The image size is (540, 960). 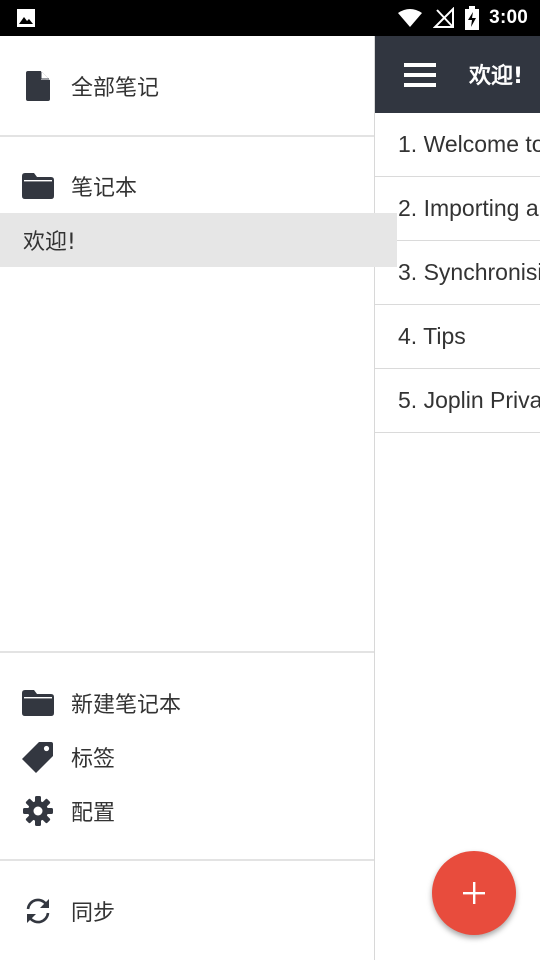 What do you see at coordinates (38, 86) in the screenshot?
I see `note-icon` at bounding box center [38, 86].